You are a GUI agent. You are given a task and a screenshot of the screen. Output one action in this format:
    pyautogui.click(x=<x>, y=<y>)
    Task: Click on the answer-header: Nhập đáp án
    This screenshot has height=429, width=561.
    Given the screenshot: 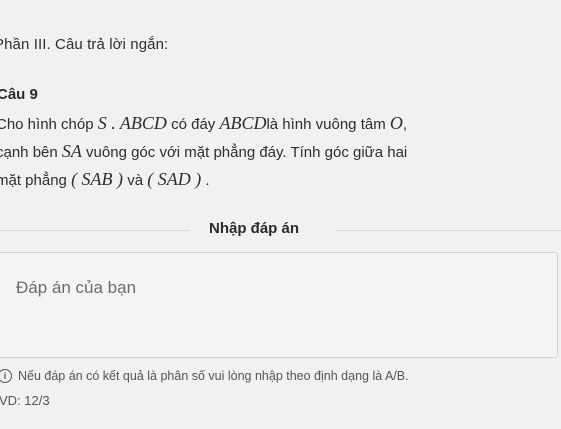 What is the action you would take?
    pyautogui.click(x=254, y=228)
    